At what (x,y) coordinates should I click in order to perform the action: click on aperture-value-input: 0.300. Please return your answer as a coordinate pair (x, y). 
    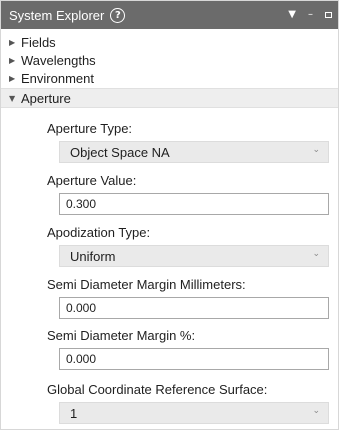
    Looking at the image, I should click on (194, 204).